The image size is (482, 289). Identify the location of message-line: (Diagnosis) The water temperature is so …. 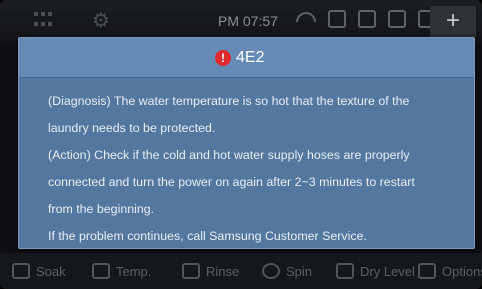
(229, 101).